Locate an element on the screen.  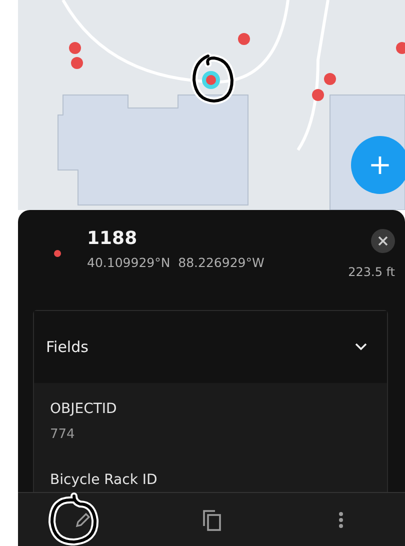
field-value: 774 is located at coordinates (63, 434).